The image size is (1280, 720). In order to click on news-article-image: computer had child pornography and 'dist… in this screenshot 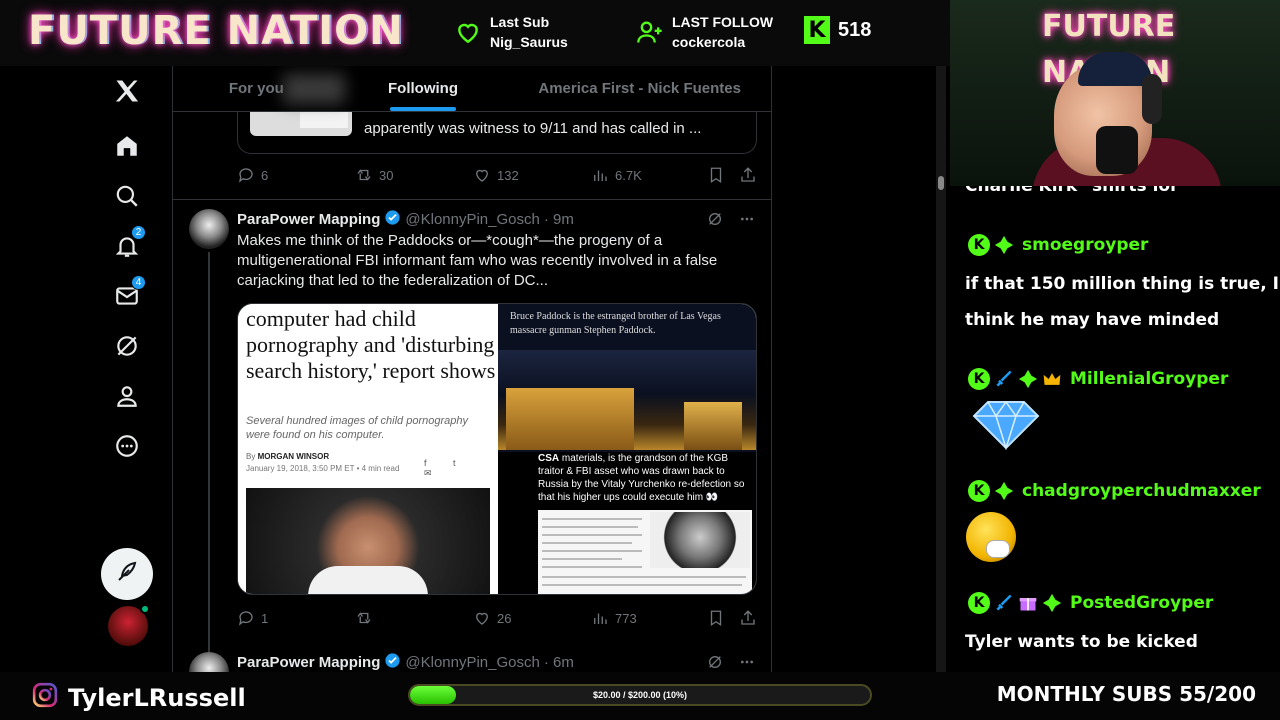, I will do `click(367, 449)`.